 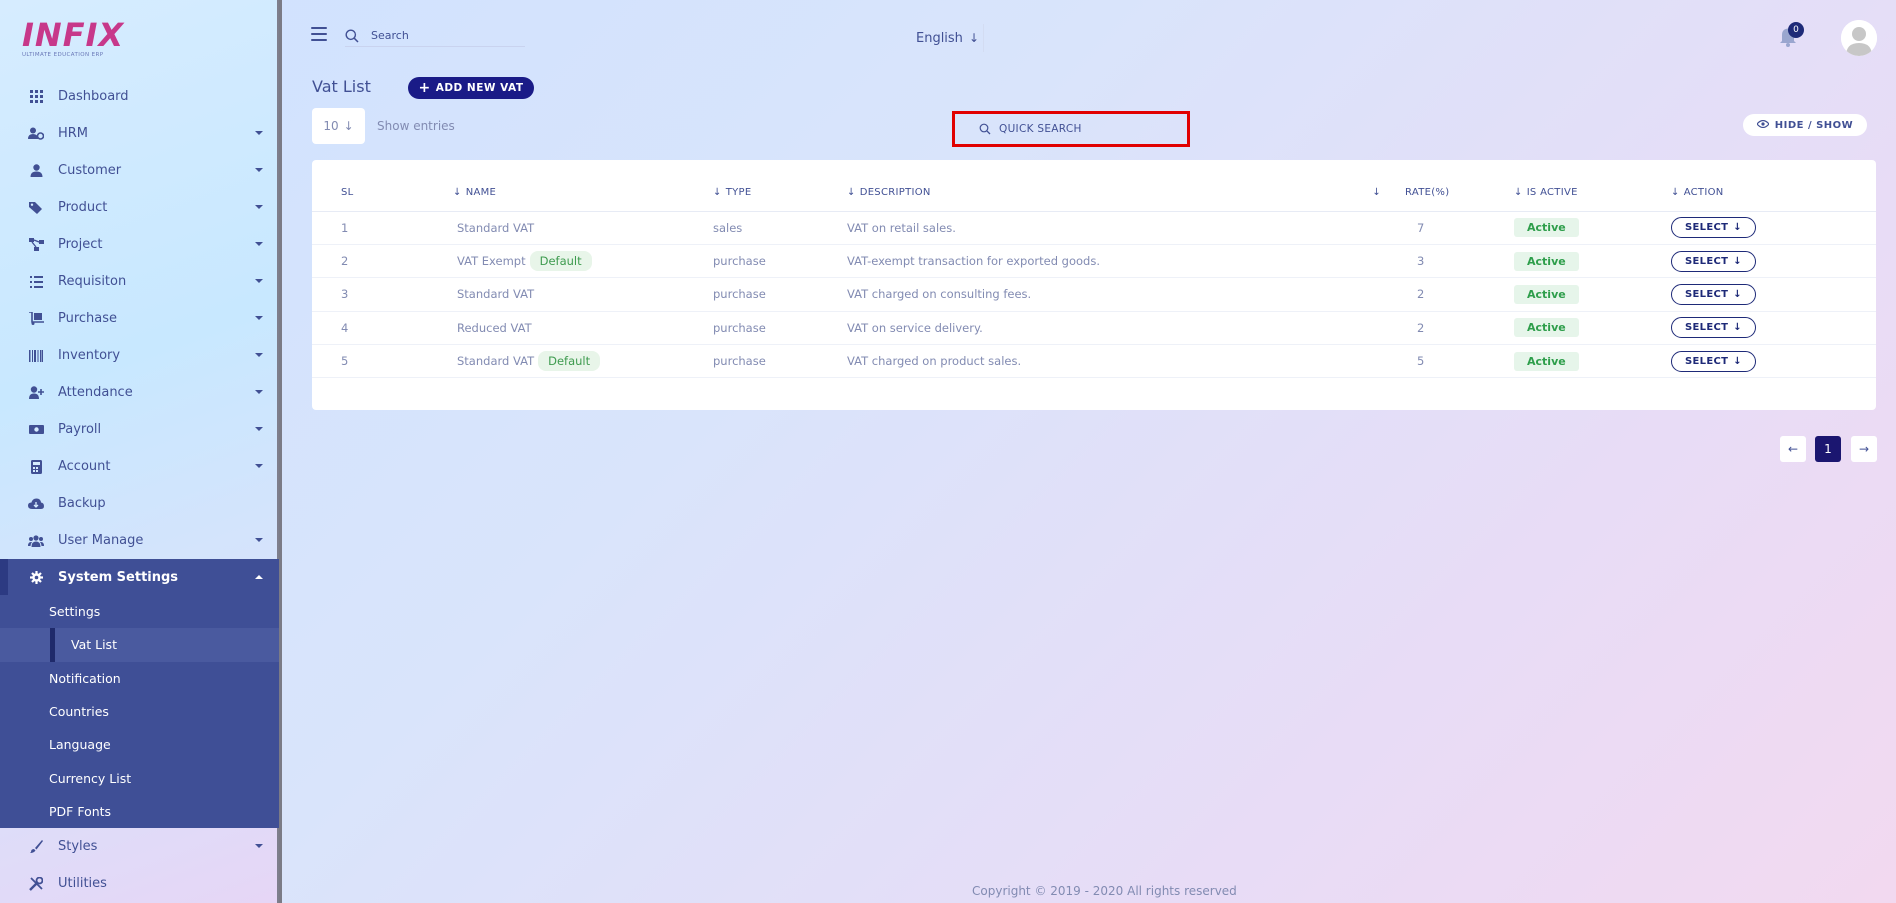 I want to click on sidebar-item-label: Inventory, so click(x=89, y=355).